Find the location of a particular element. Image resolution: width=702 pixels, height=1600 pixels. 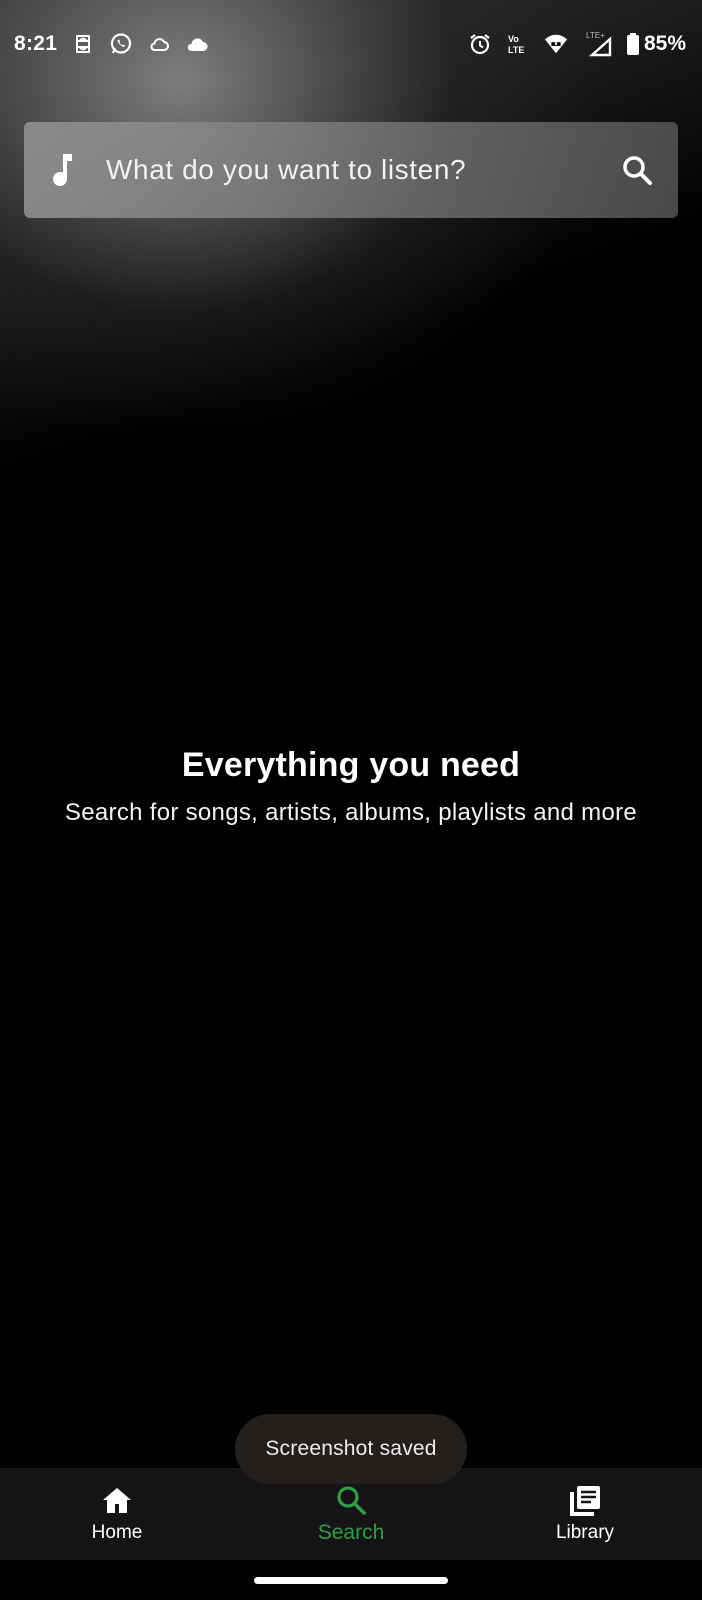

empty-state-title: Everything you need is located at coordinates (351, 765).